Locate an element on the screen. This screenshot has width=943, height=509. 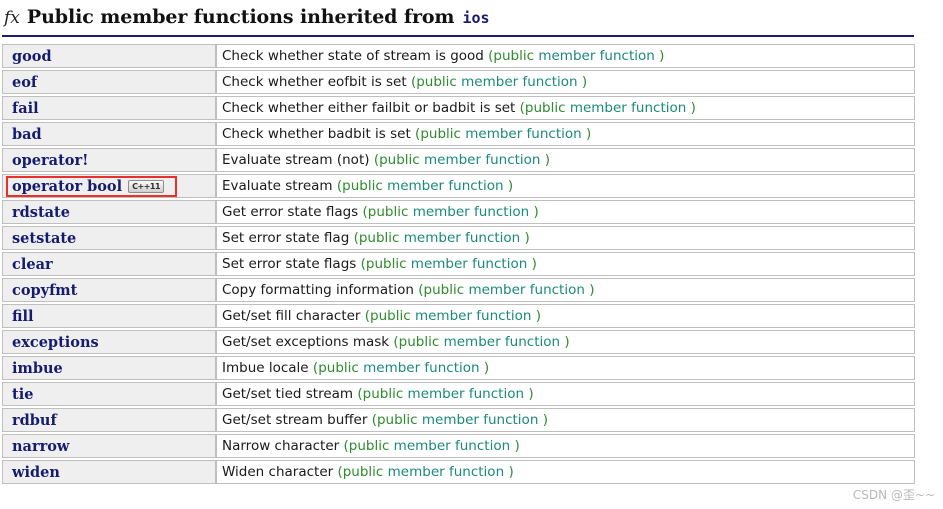
function-name-cell: imbue is located at coordinates (109, 368).